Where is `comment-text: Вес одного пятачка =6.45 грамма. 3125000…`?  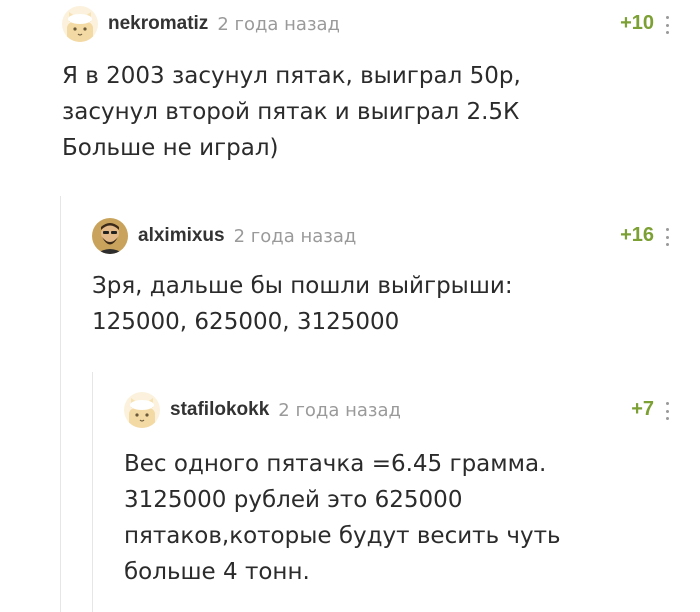 comment-text: Вес одного пятачка =6.45 грамма. 3125000… is located at coordinates (342, 518).